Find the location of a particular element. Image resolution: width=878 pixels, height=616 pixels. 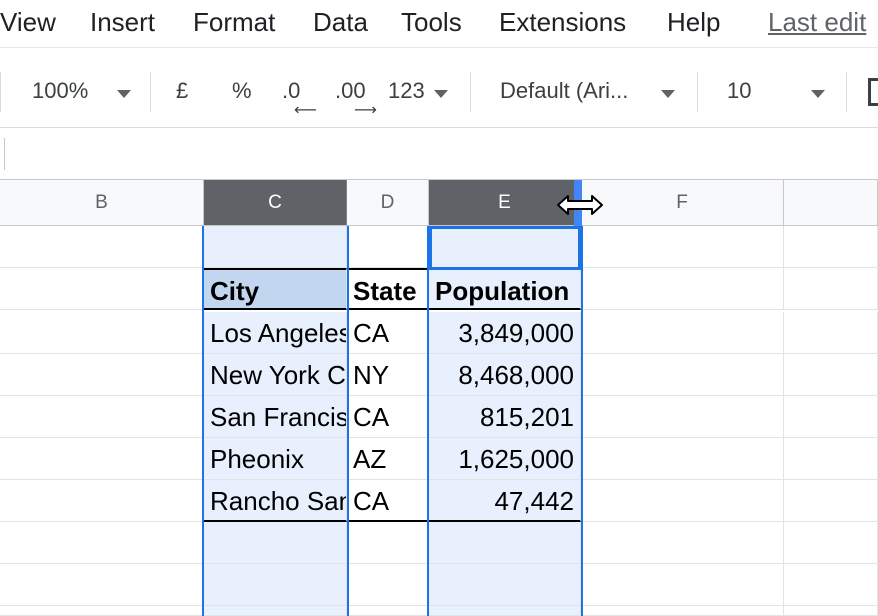

table-cell-city: San Francisco is located at coordinates (275, 417).